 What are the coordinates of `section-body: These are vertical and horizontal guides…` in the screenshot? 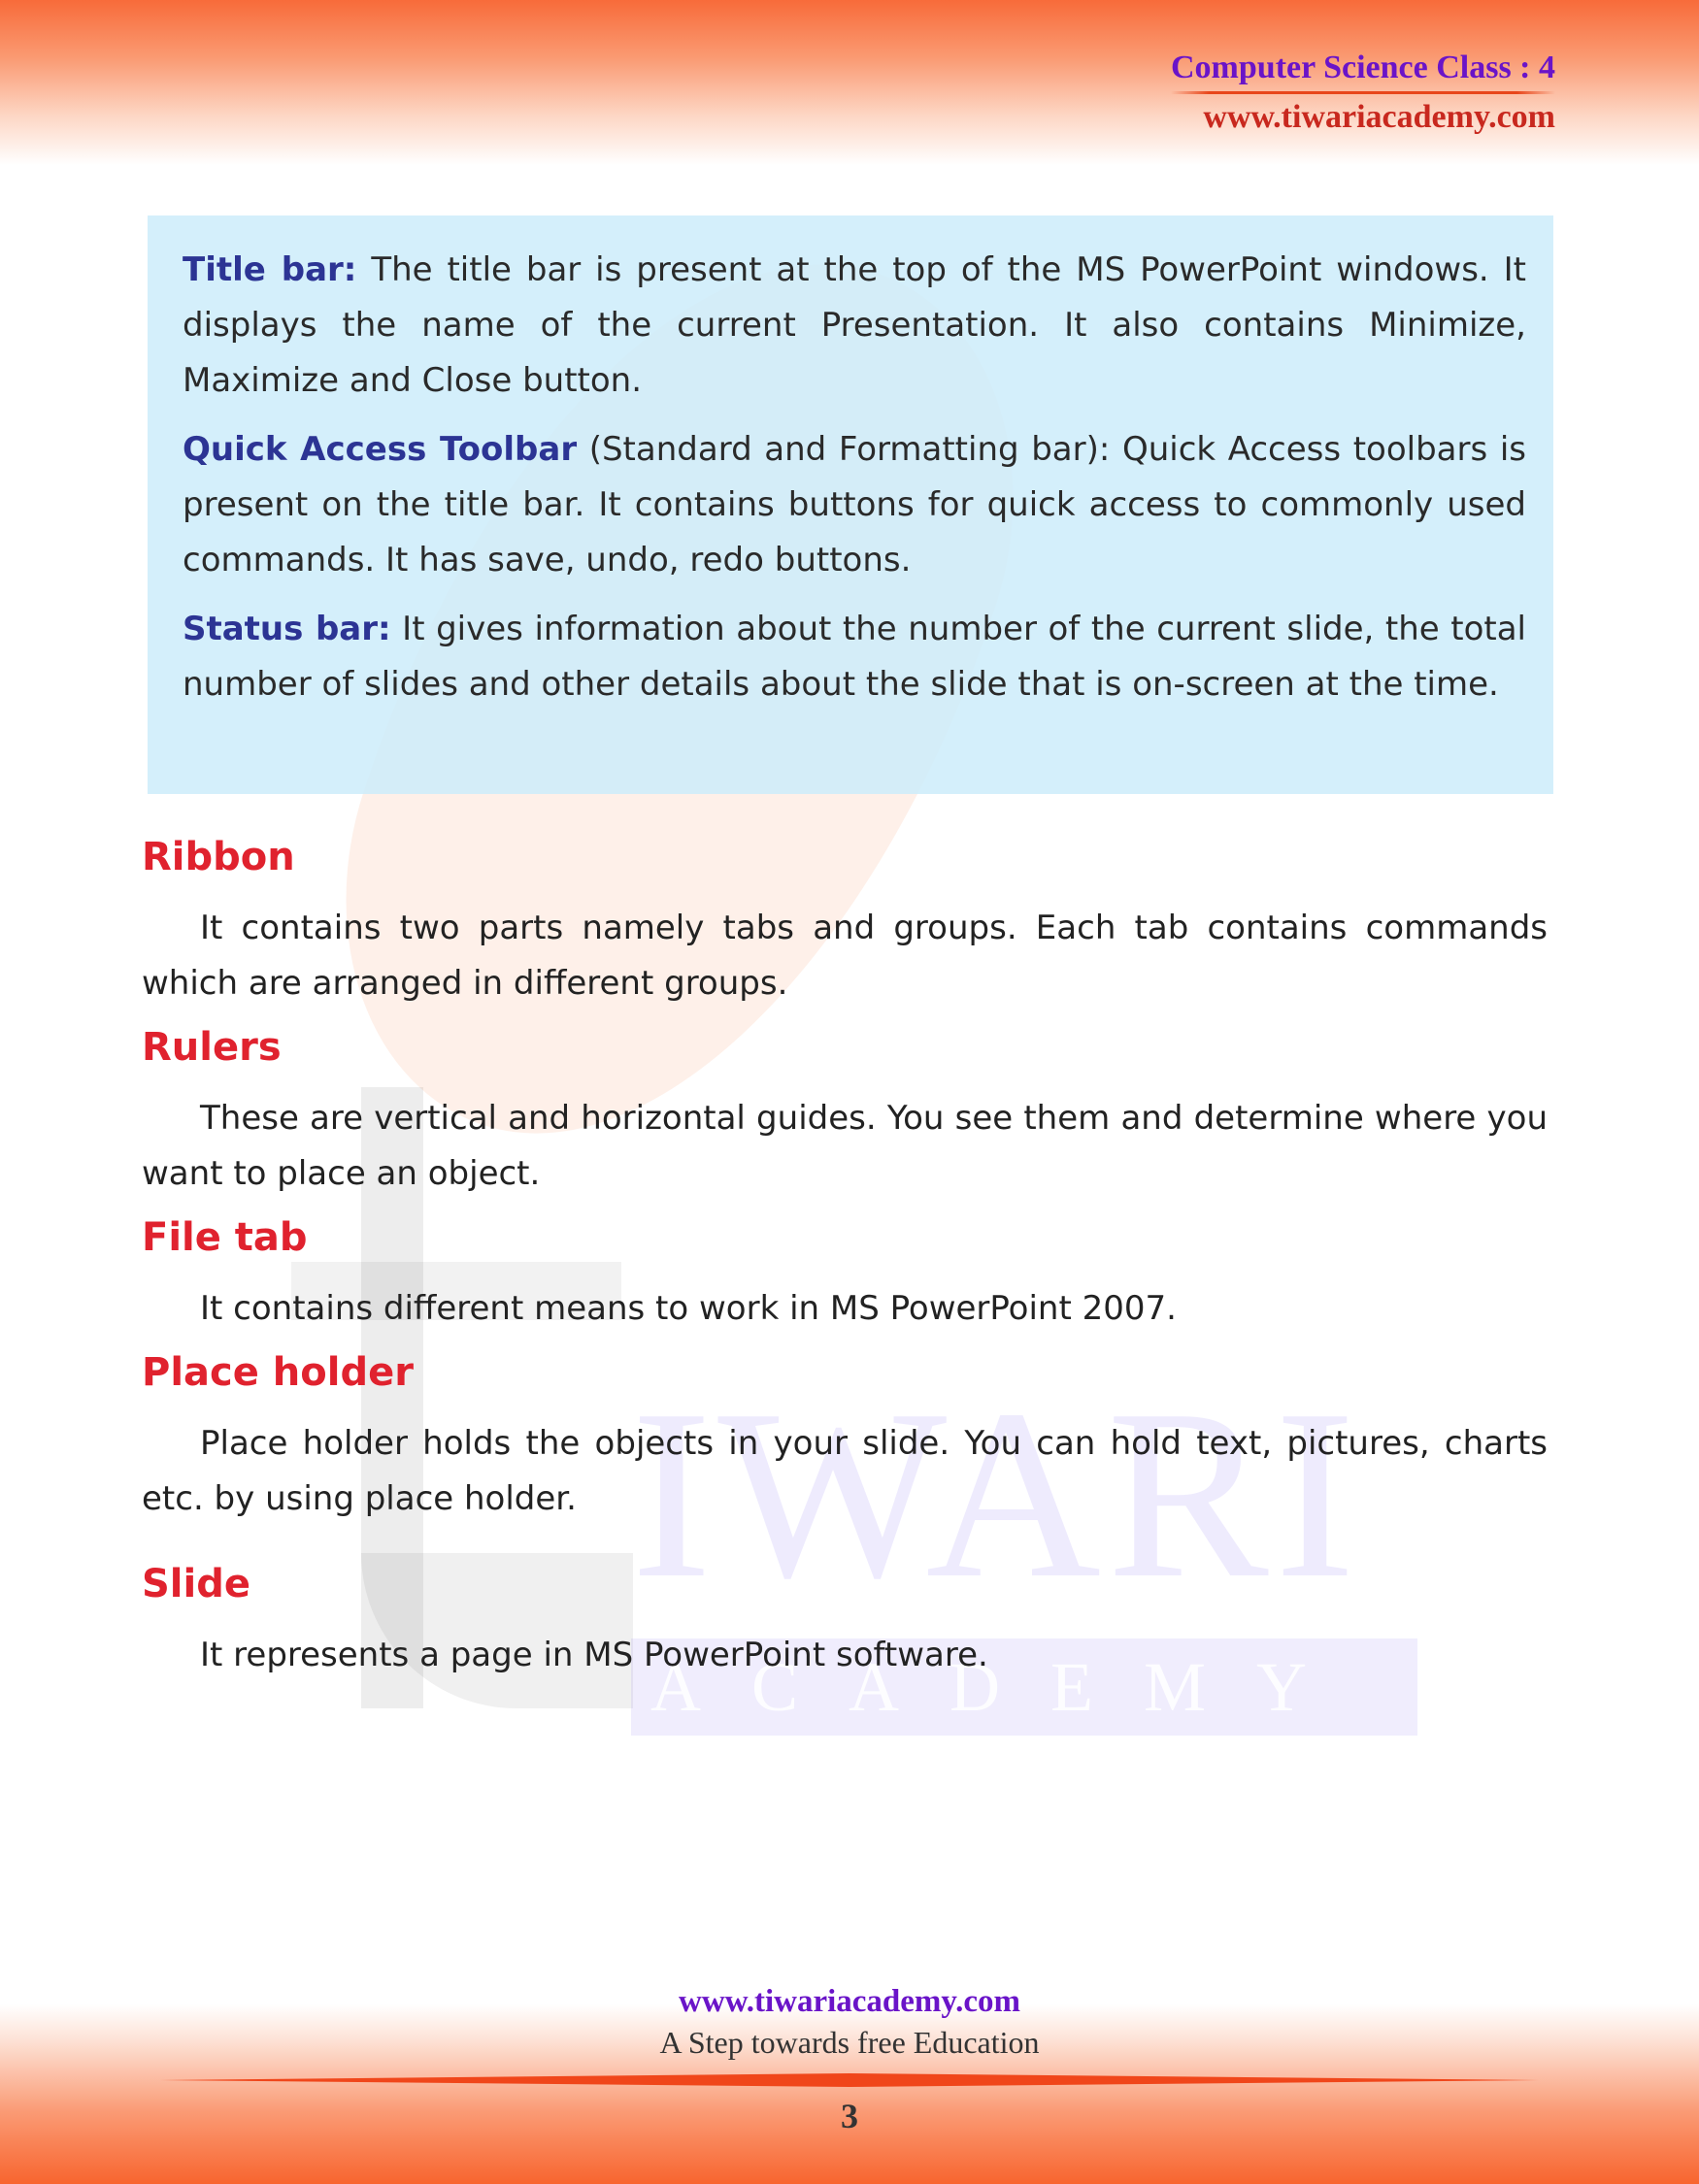 It's located at (845, 1146).